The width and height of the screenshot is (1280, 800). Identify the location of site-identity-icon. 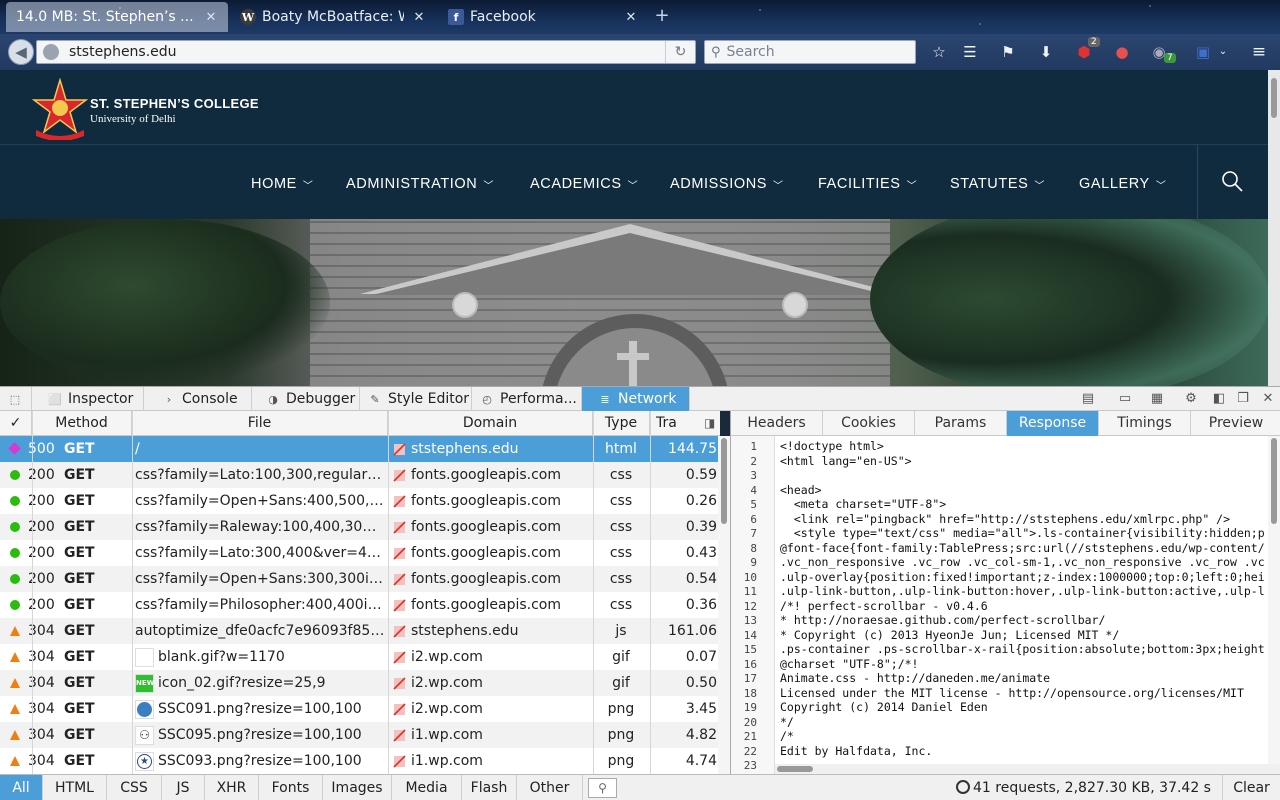
(51, 52).